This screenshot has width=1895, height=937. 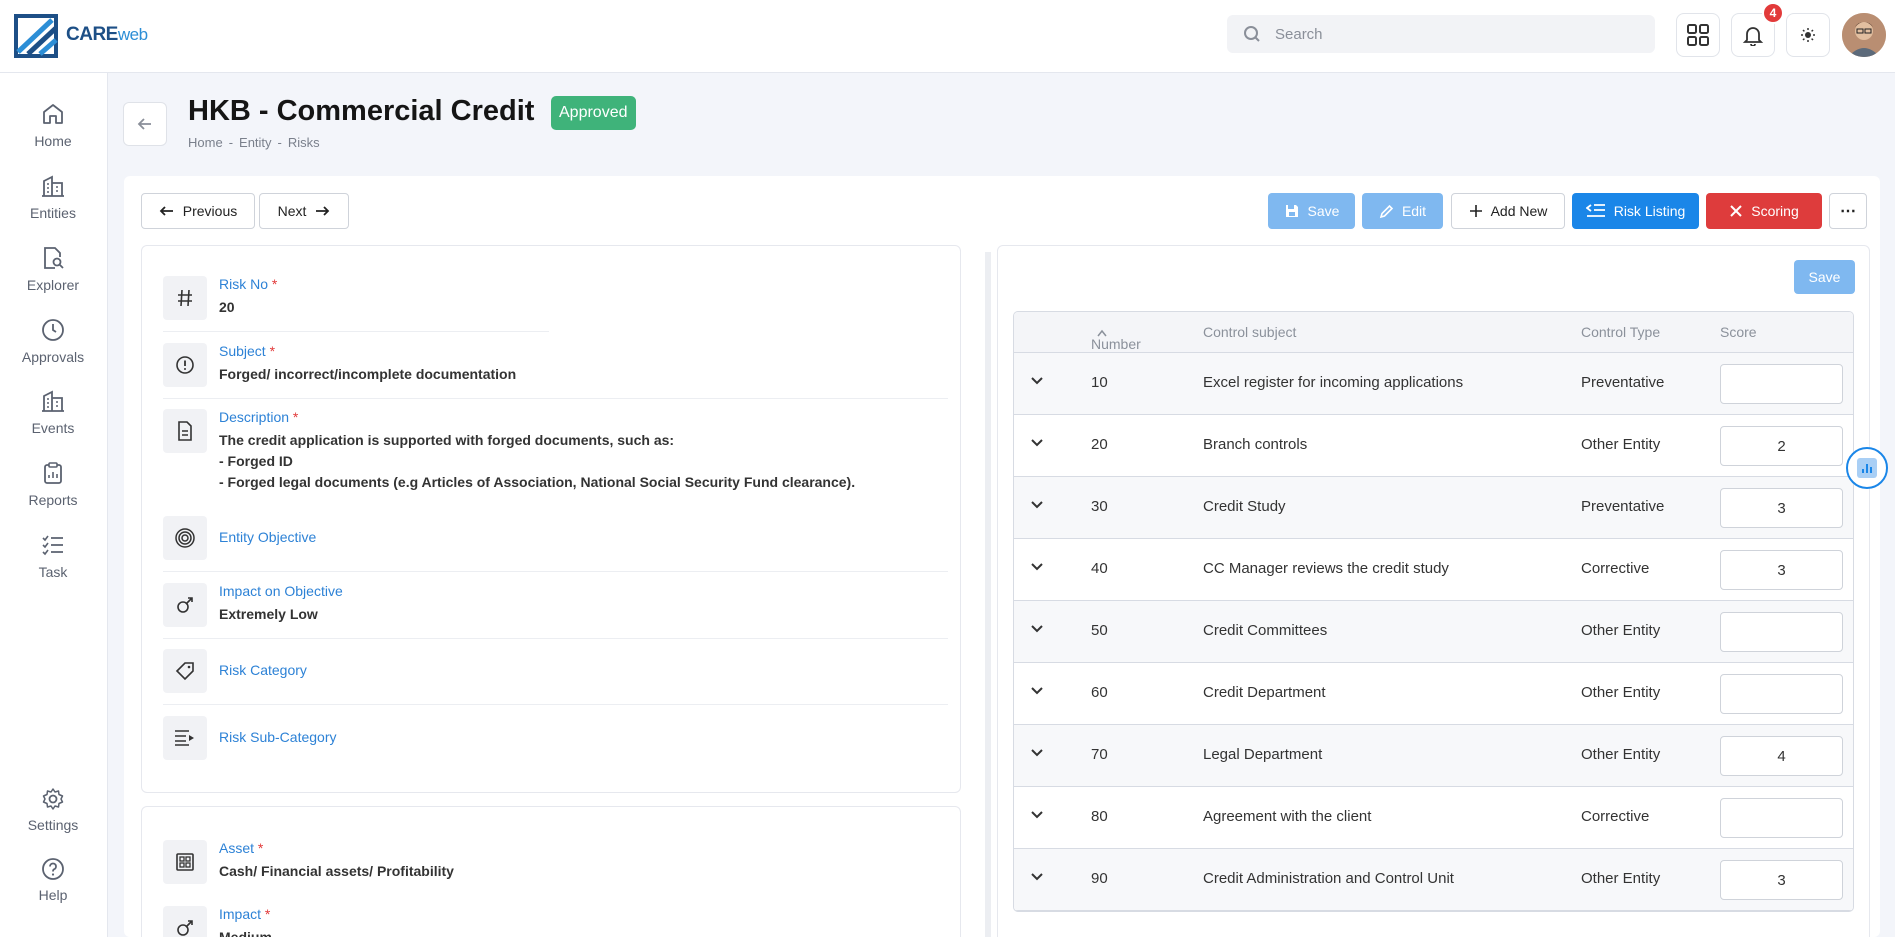 What do you see at coordinates (1099, 630) in the screenshot?
I see `control-number: 50` at bounding box center [1099, 630].